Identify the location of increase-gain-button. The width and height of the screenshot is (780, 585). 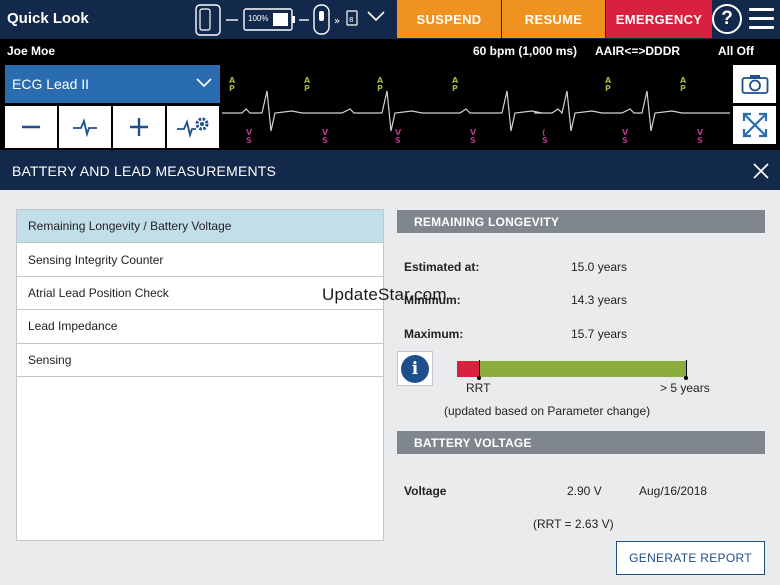
(139, 127).